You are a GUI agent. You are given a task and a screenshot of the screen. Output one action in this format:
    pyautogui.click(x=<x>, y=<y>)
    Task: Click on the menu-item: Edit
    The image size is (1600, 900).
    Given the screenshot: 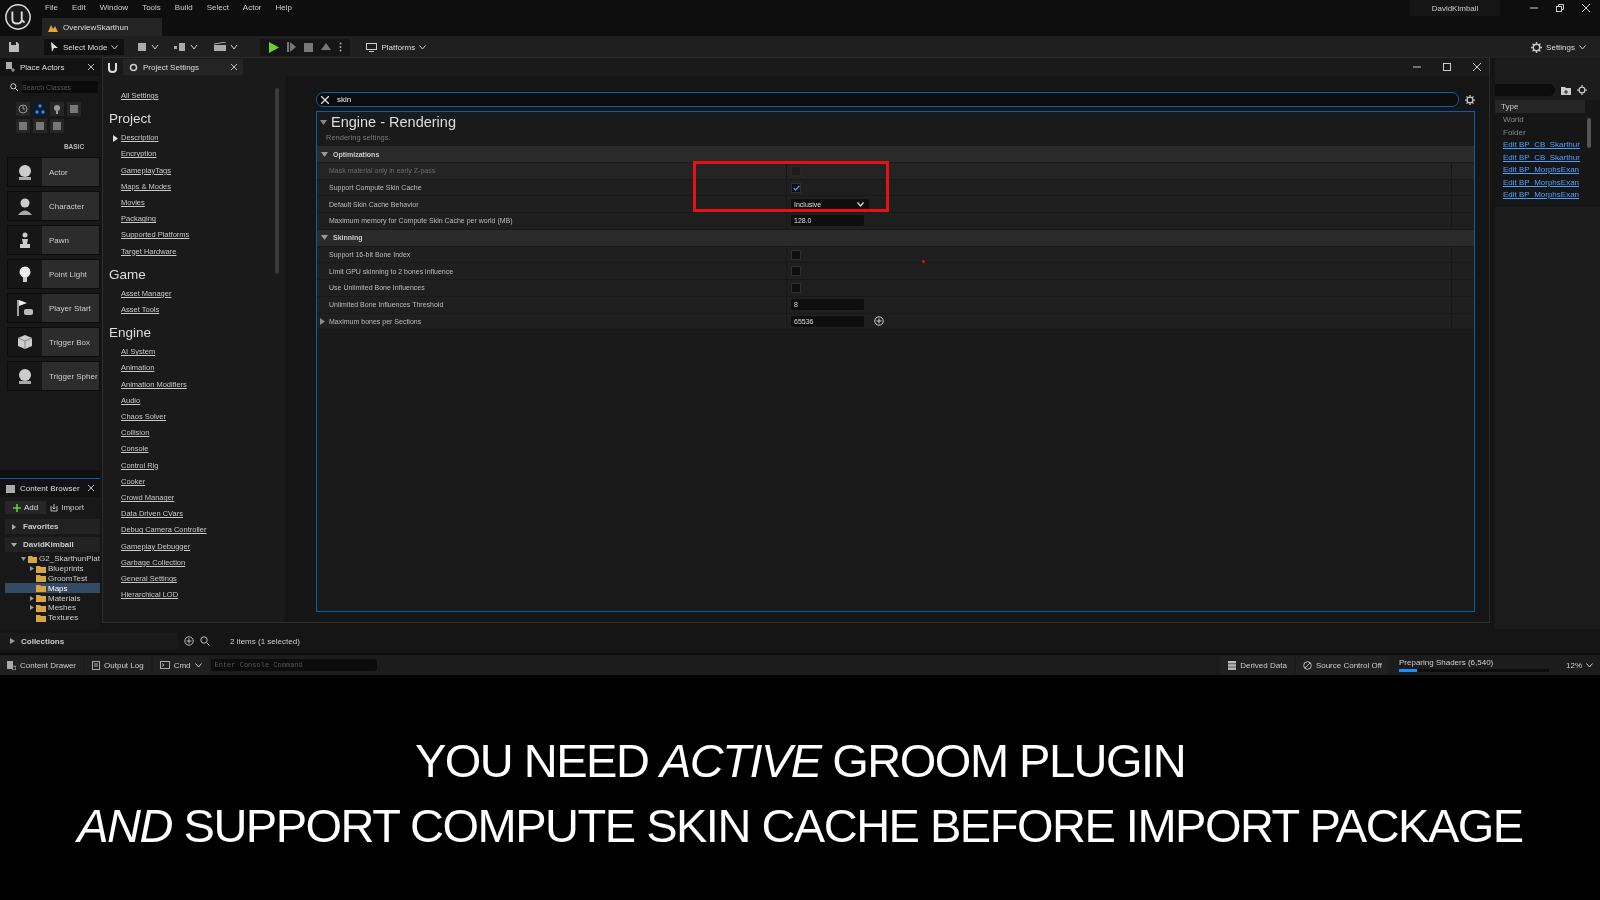 What is the action you would take?
    pyautogui.click(x=78, y=7)
    